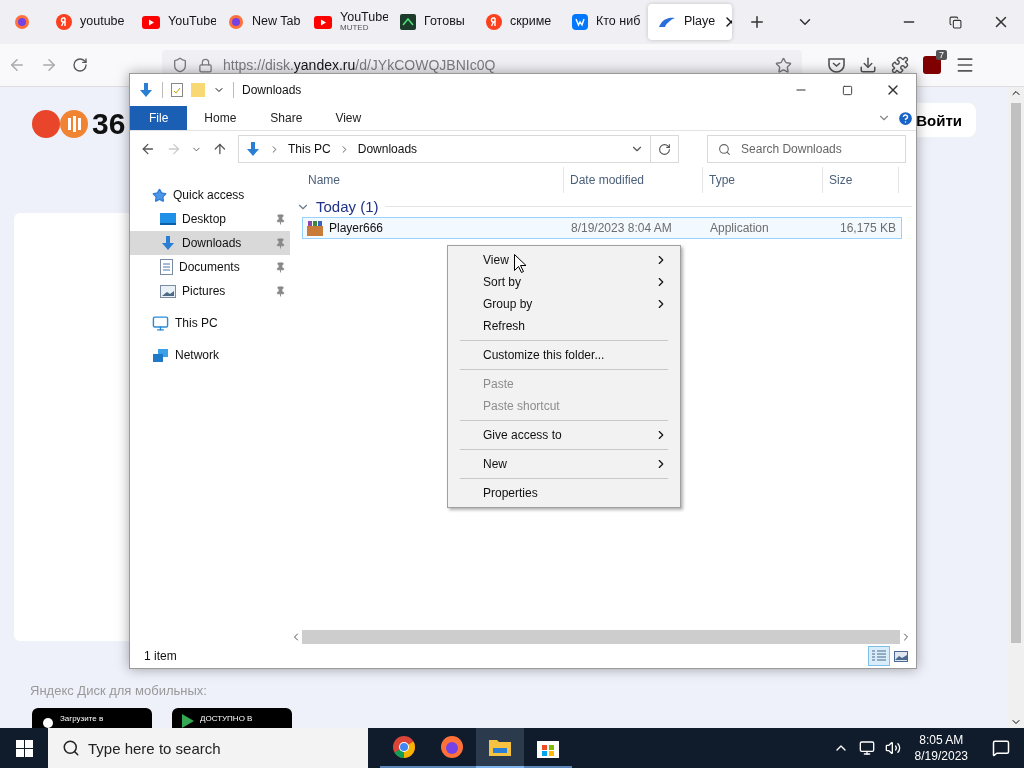  Describe the element at coordinates (232, 718) in the screenshot. I see `store-badge: ДОСТУПНО В` at that location.